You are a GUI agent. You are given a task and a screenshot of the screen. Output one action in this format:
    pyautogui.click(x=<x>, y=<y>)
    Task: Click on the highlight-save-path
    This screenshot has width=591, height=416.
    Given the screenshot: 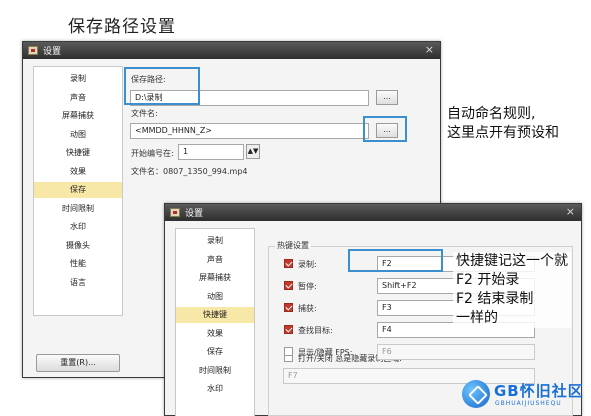 What is the action you would take?
    pyautogui.click(x=162, y=86)
    